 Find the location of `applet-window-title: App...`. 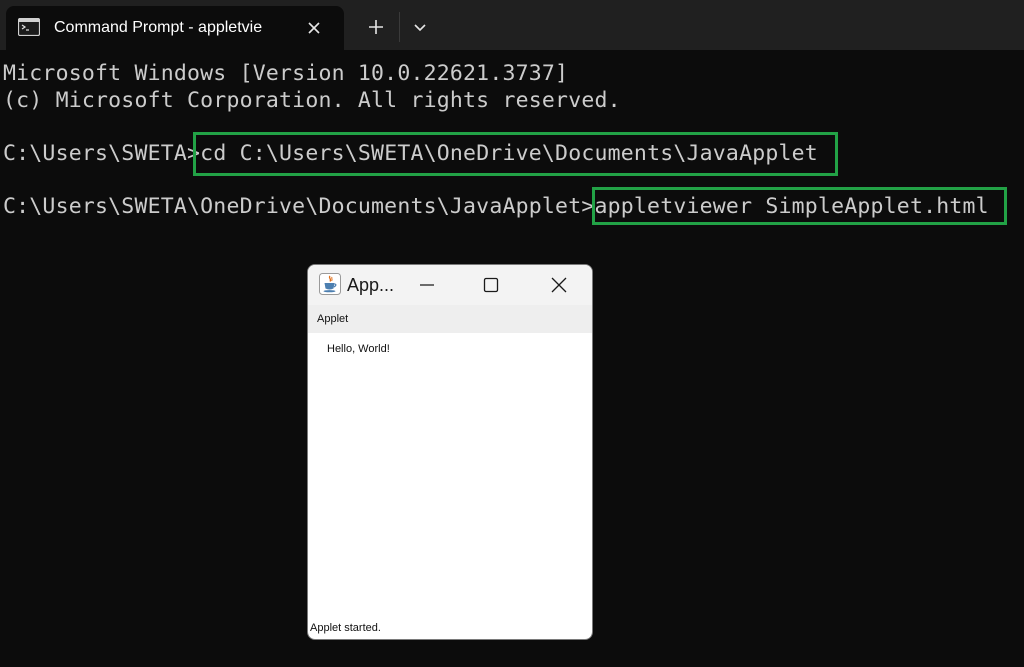

applet-window-title: App... is located at coordinates (371, 285).